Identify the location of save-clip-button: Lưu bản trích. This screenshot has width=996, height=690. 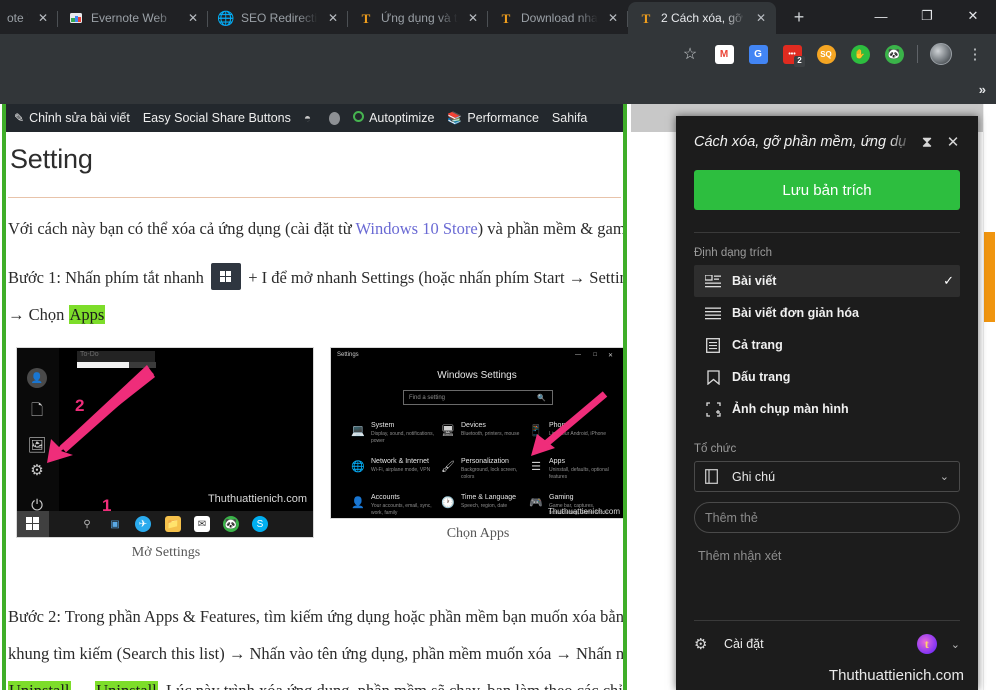
(827, 190).